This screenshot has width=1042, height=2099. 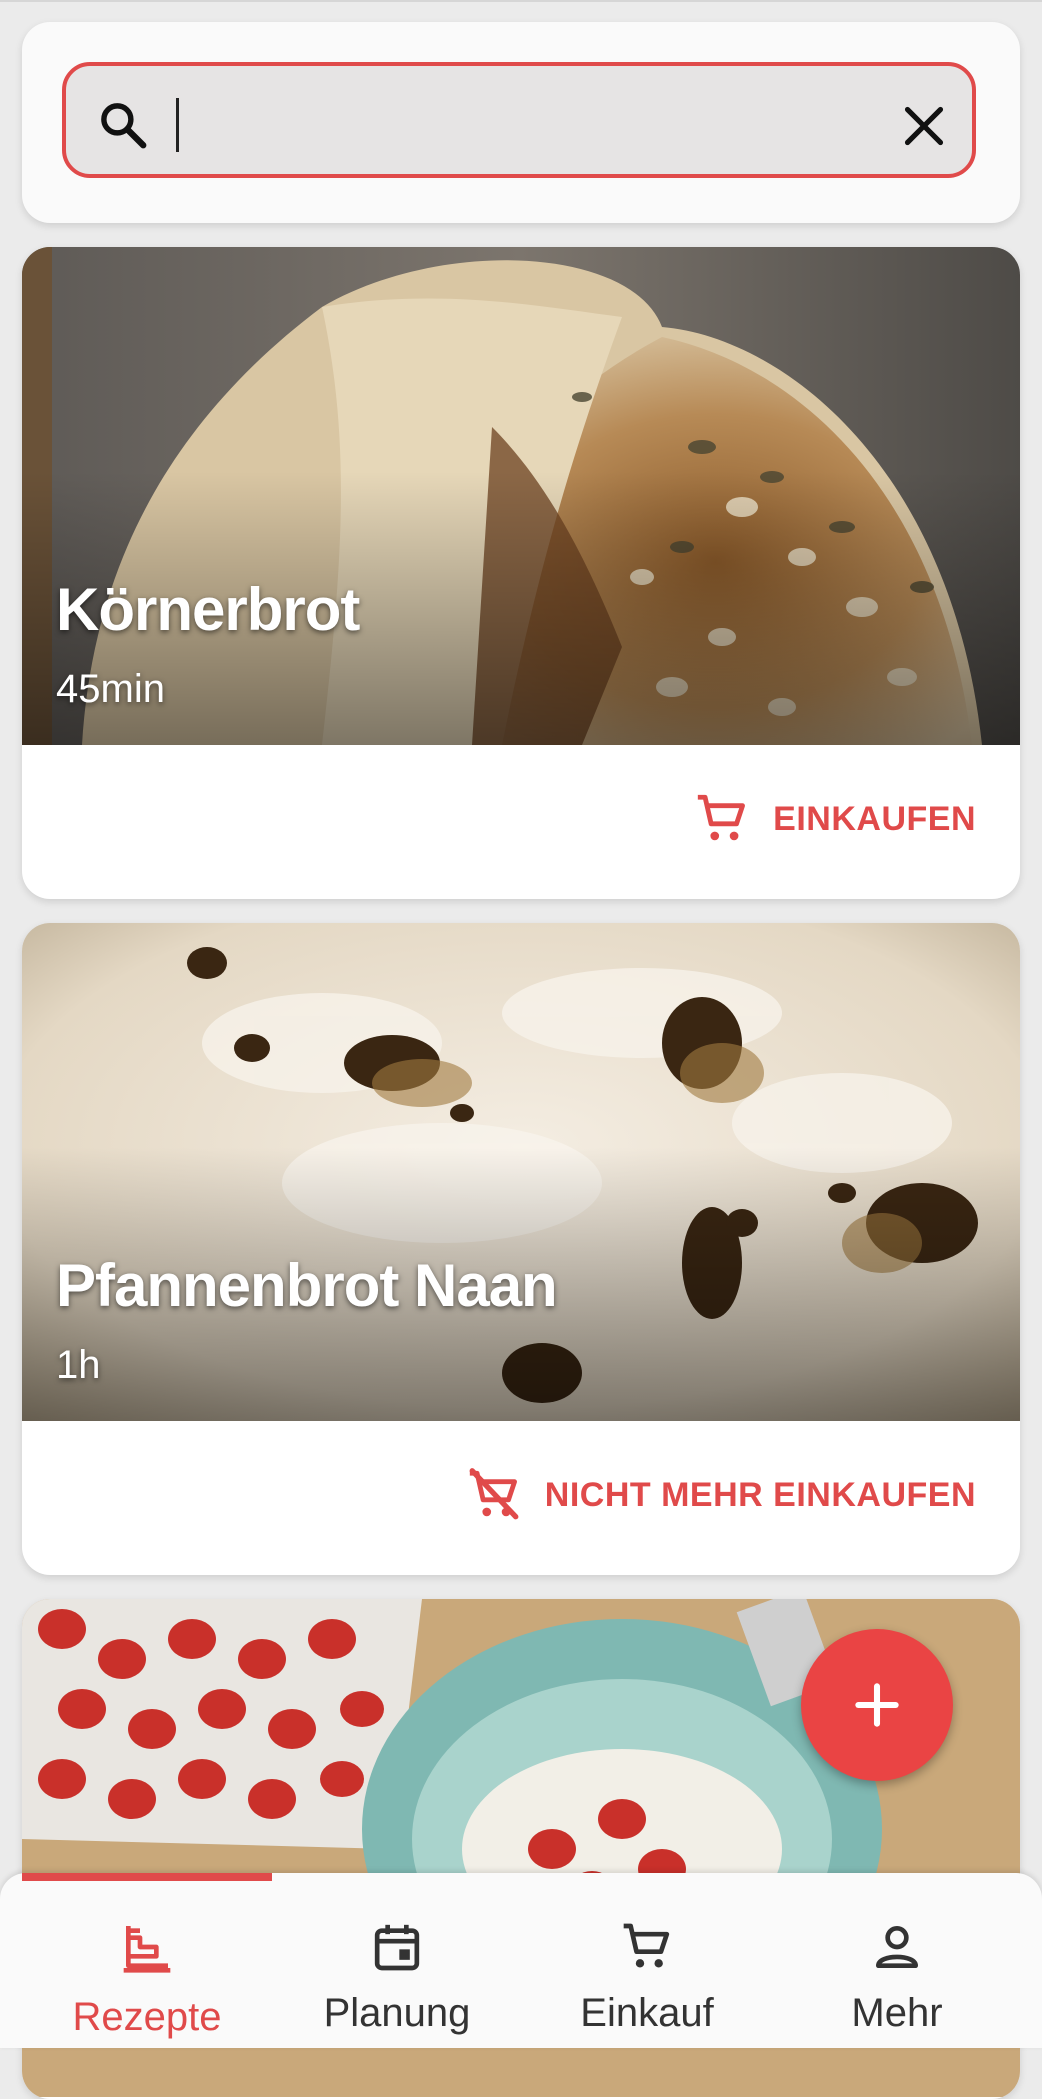 I want to click on cart-off-icon, so click(x=494, y=1494).